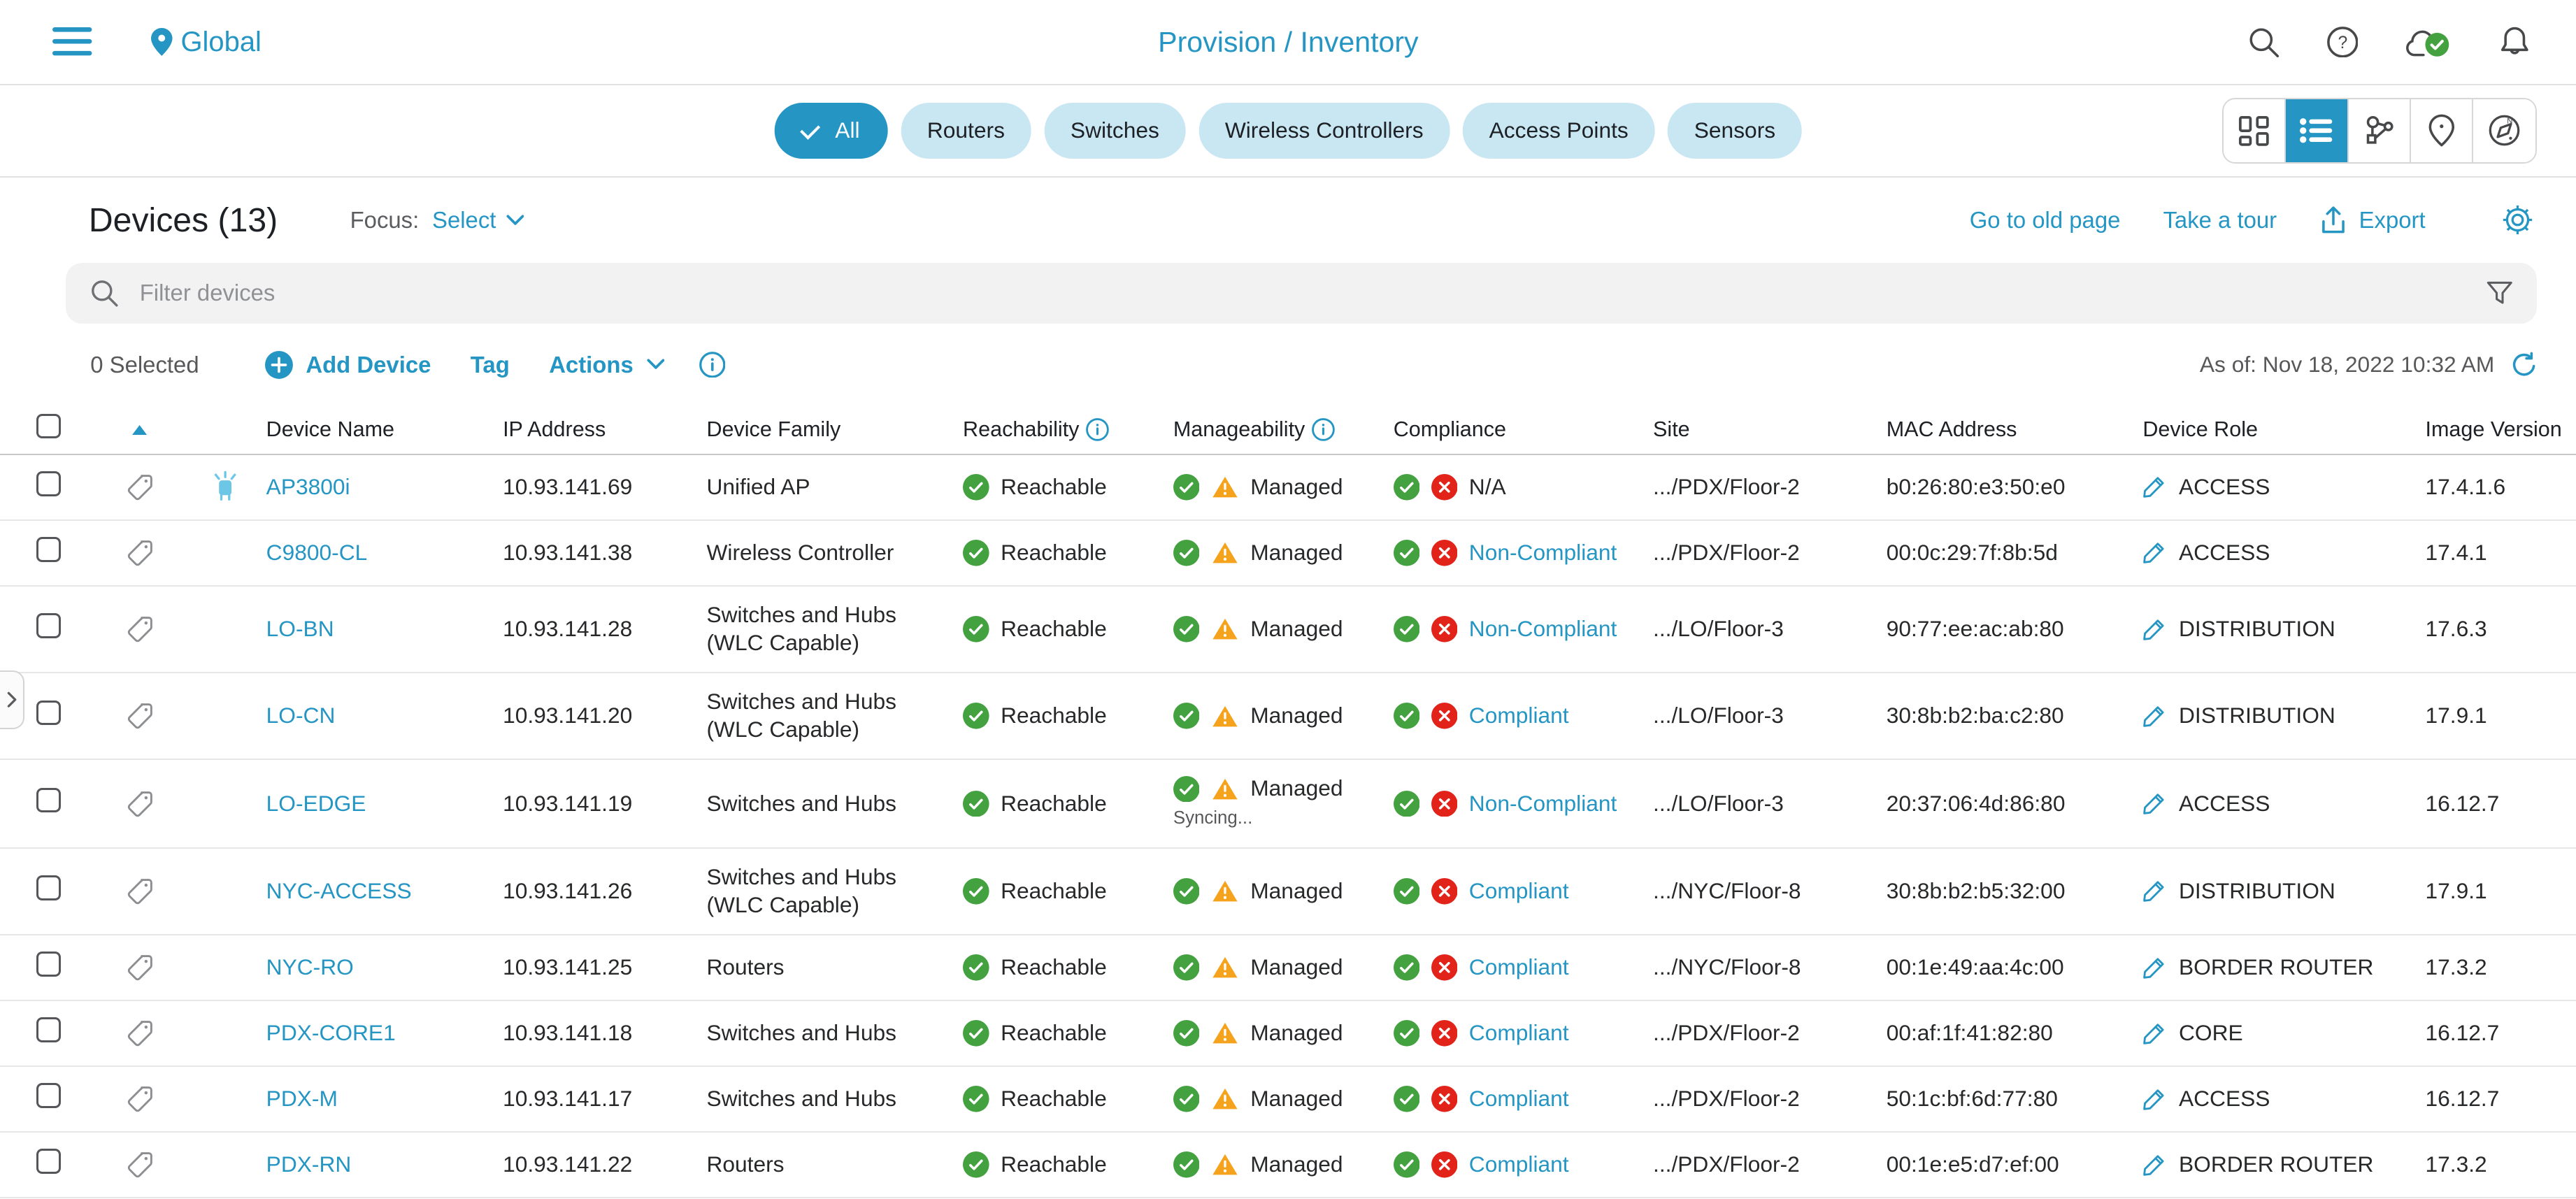  What do you see at coordinates (966, 131) in the screenshot?
I see `filter-chip-routers: Routers` at bounding box center [966, 131].